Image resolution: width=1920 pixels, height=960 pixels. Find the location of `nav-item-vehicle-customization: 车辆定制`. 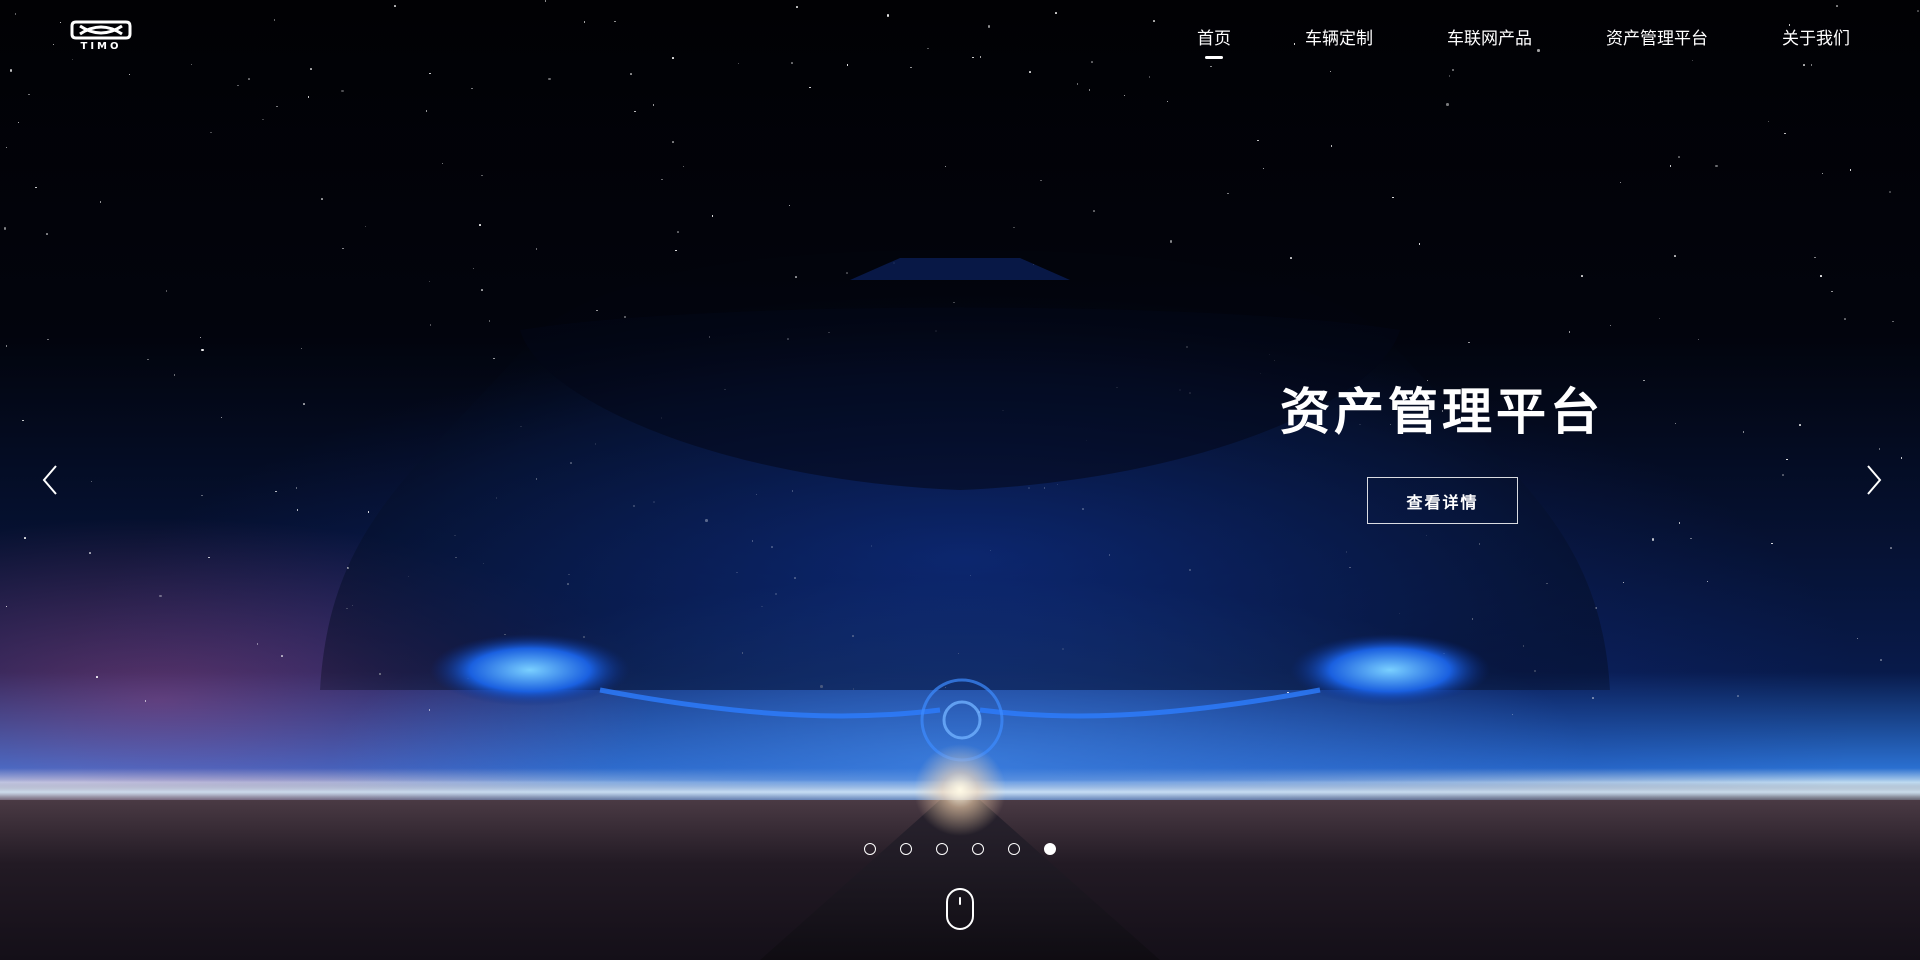

nav-item-vehicle-customization: 车辆定制 is located at coordinates (1339, 36).